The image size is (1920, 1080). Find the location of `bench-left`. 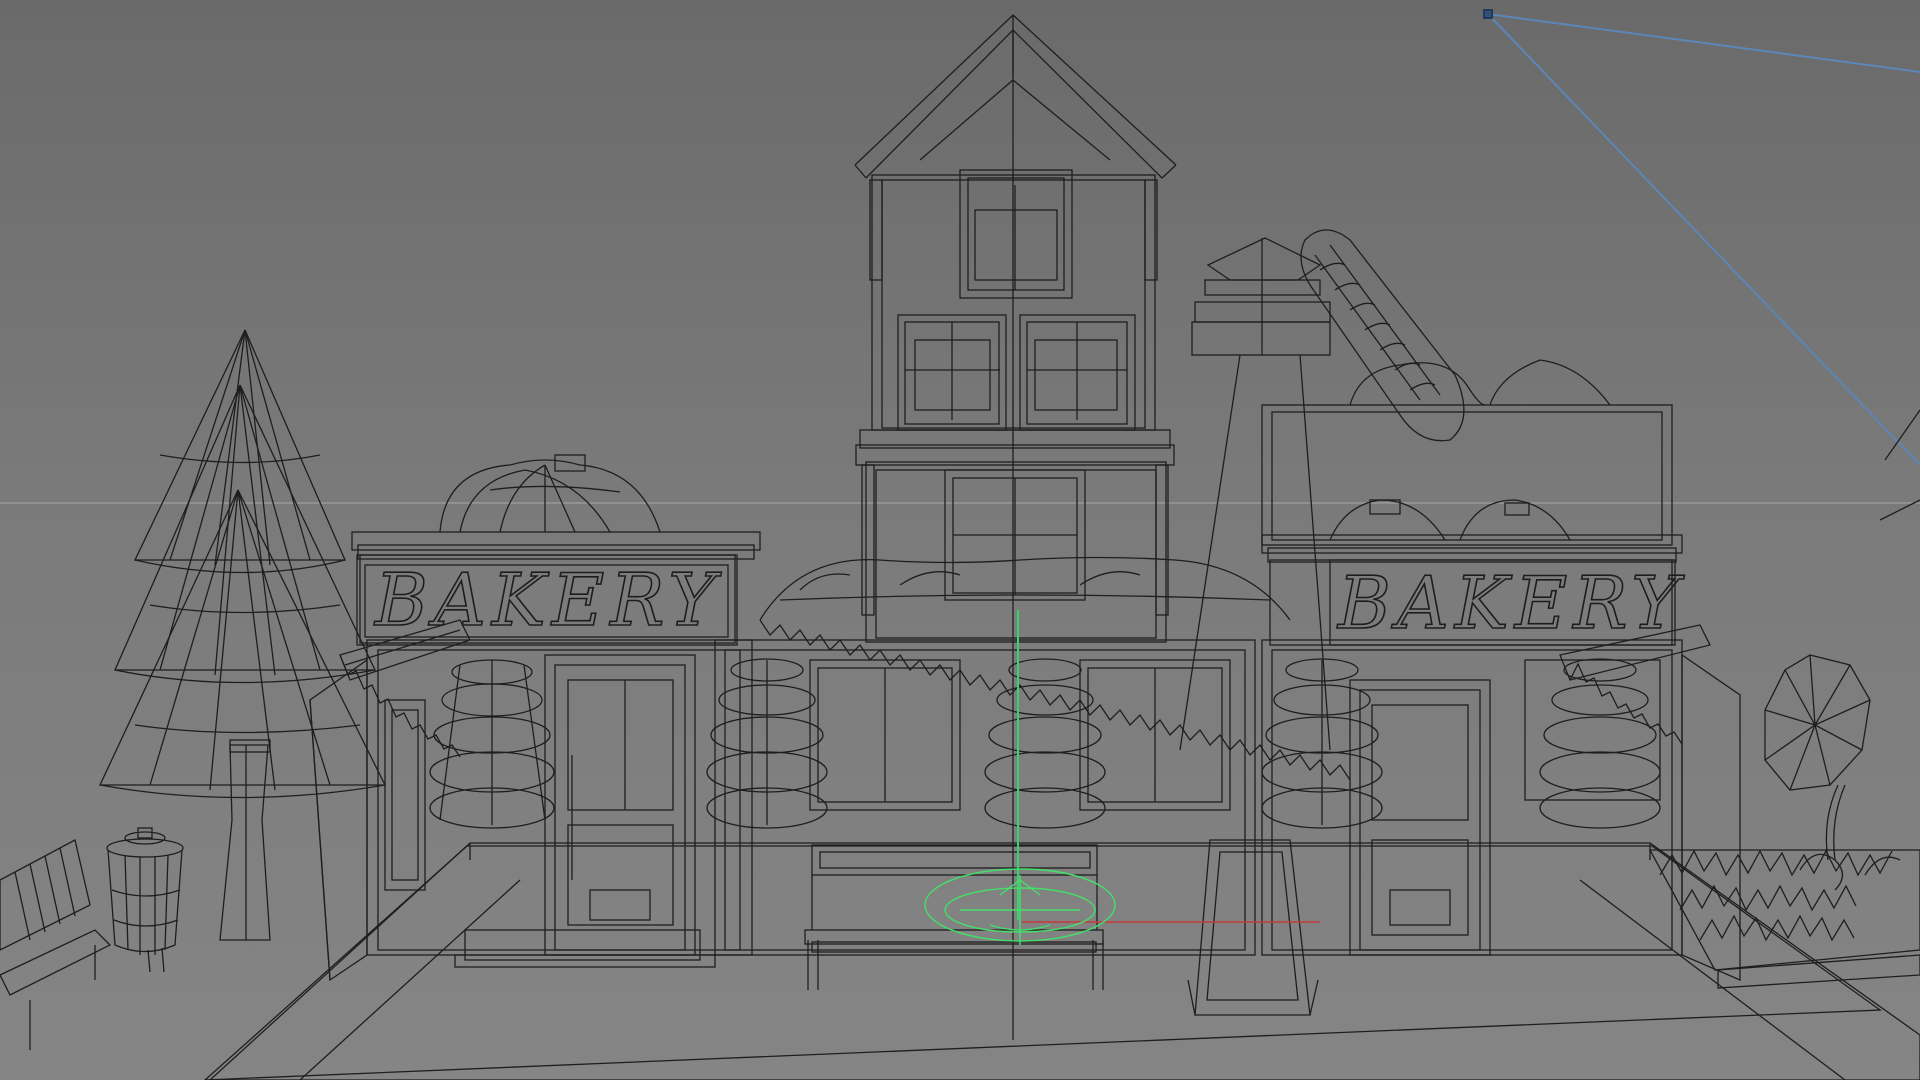

bench-left is located at coordinates (56, 944).